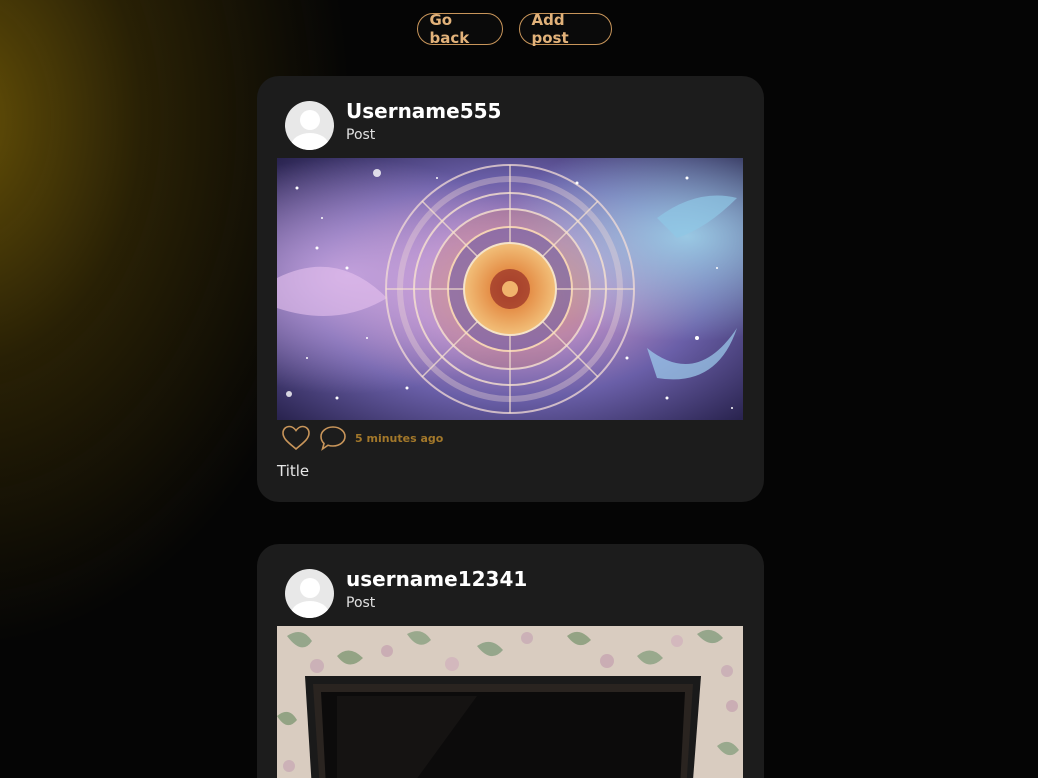 This screenshot has height=778, width=1038. I want to click on post-card: username12341 Post, so click(510, 661).